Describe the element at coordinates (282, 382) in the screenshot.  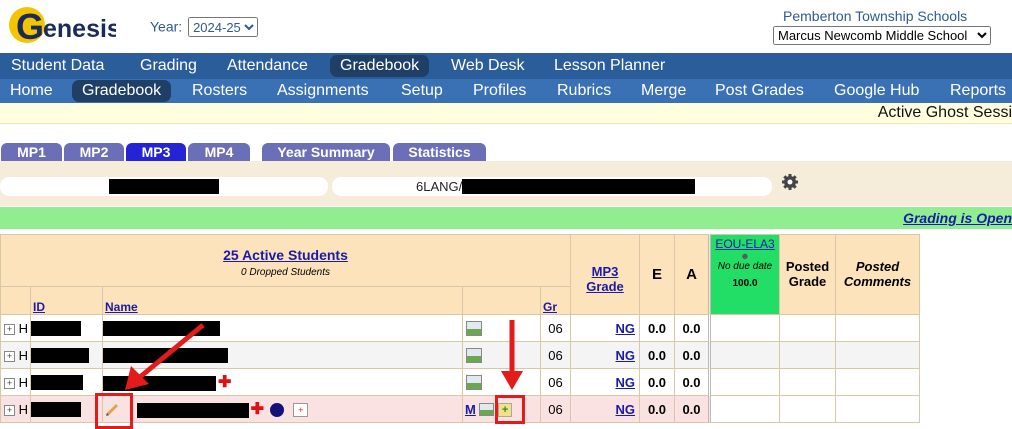
I see `student-name-cell: ✚` at that location.